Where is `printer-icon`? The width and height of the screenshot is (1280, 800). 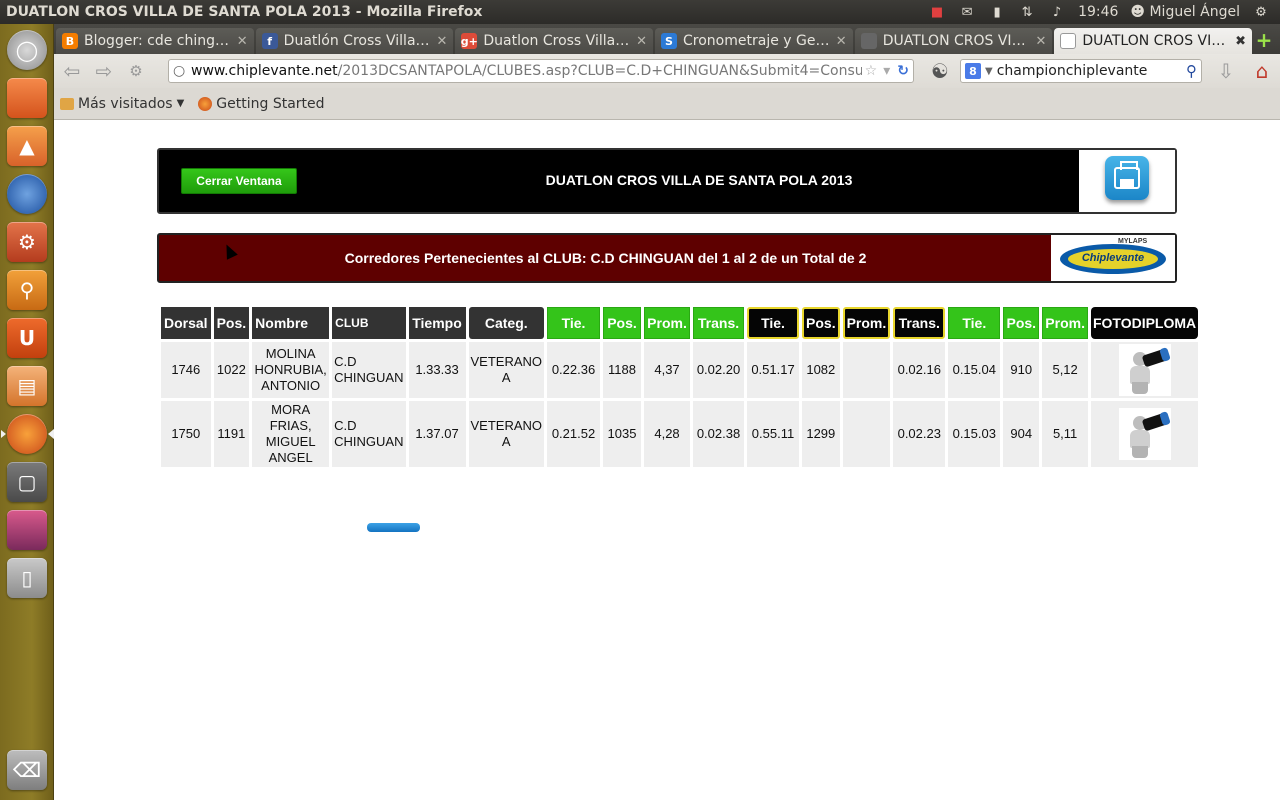
printer-icon is located at coordinates (1127, 175).